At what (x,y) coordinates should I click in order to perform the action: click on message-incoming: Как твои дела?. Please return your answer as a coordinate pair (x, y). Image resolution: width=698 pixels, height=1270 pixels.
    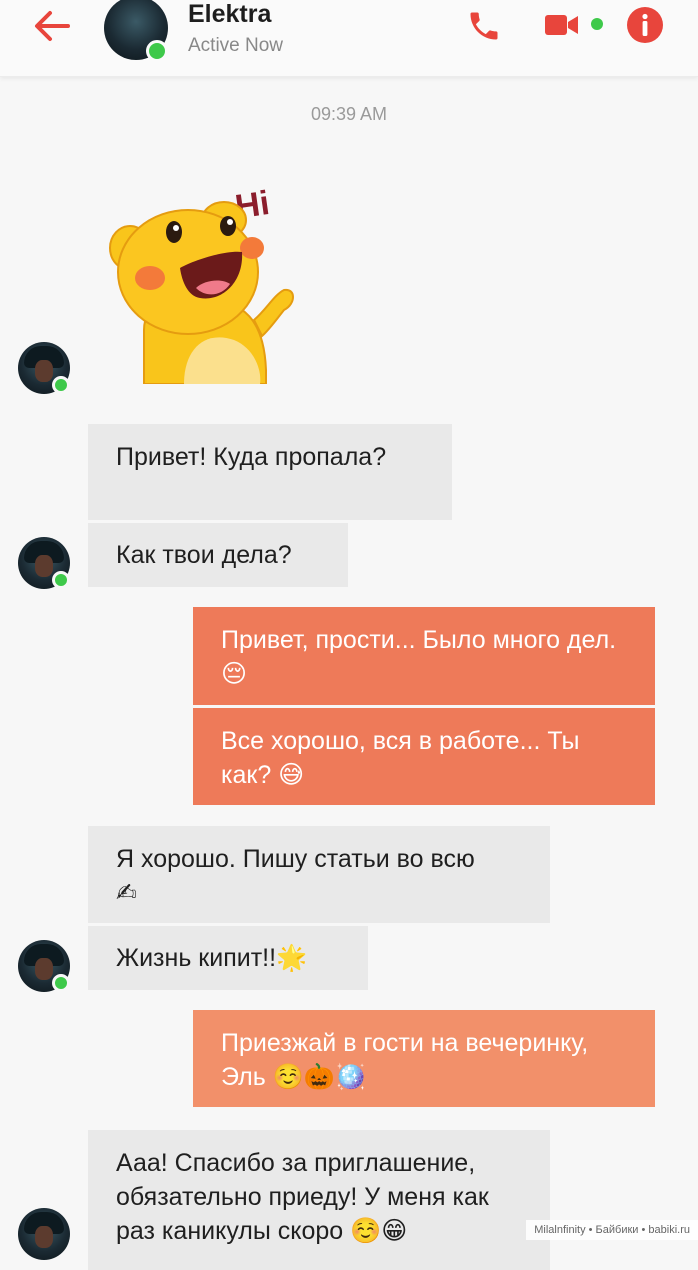
    Looking at the image, I should click on (218, 555).